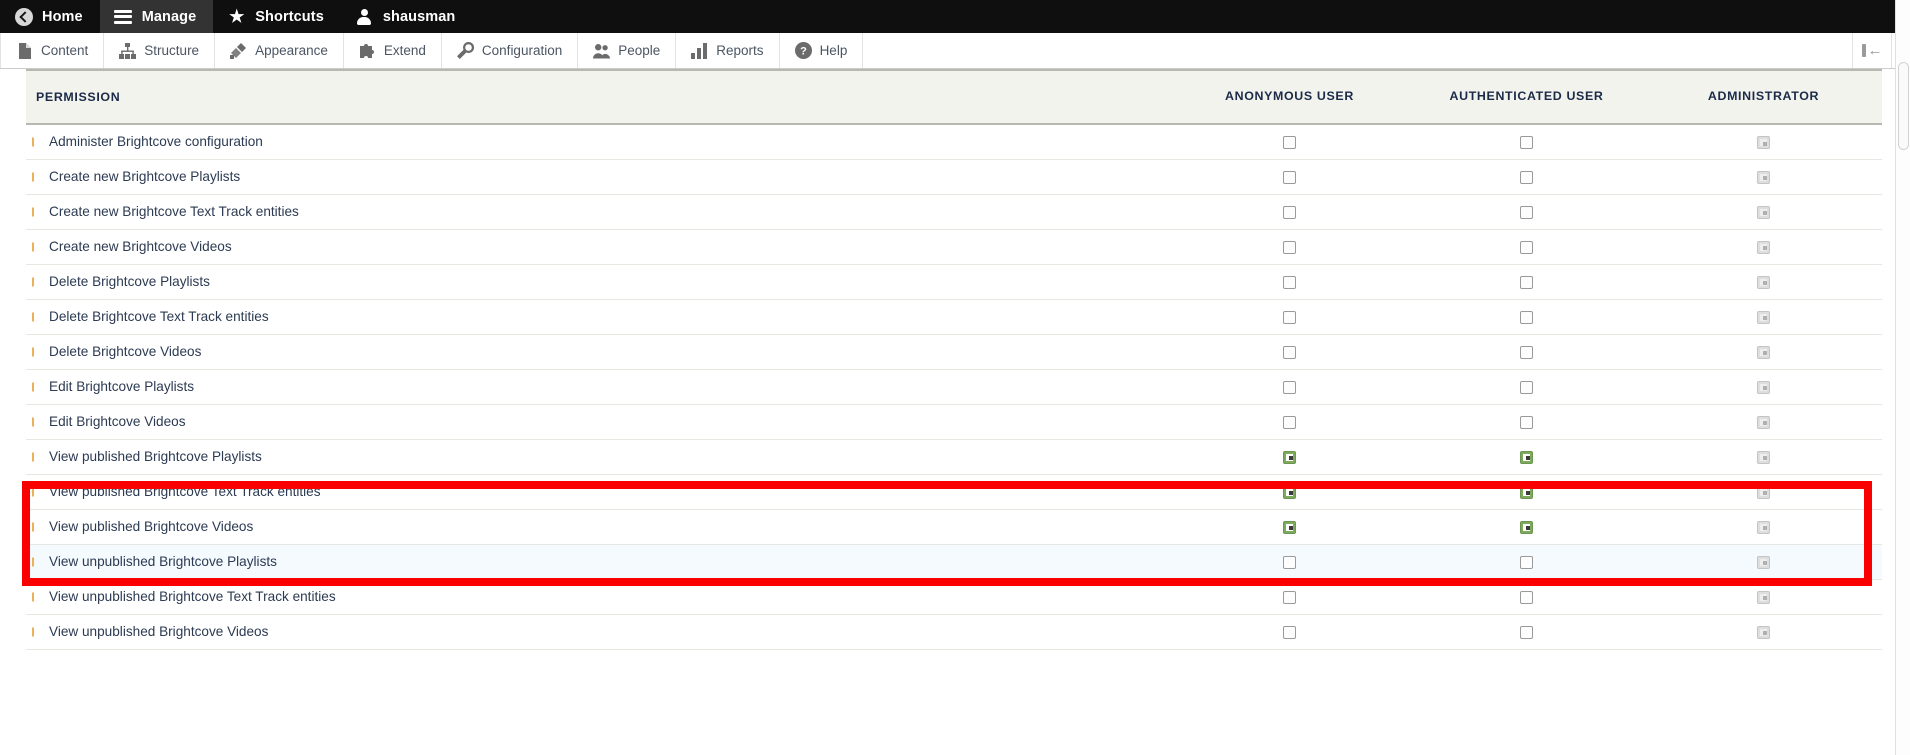 This screenshot has width=1910, height=755. I want to click on toolbar-item-home-label: Home, so click(62, 16).